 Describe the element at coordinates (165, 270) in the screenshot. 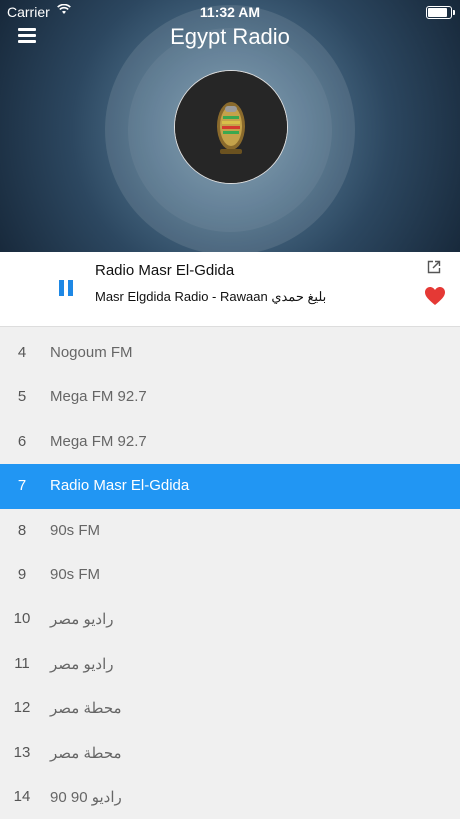

I see `station-name: Radio Masr El-Gdida` at that location.